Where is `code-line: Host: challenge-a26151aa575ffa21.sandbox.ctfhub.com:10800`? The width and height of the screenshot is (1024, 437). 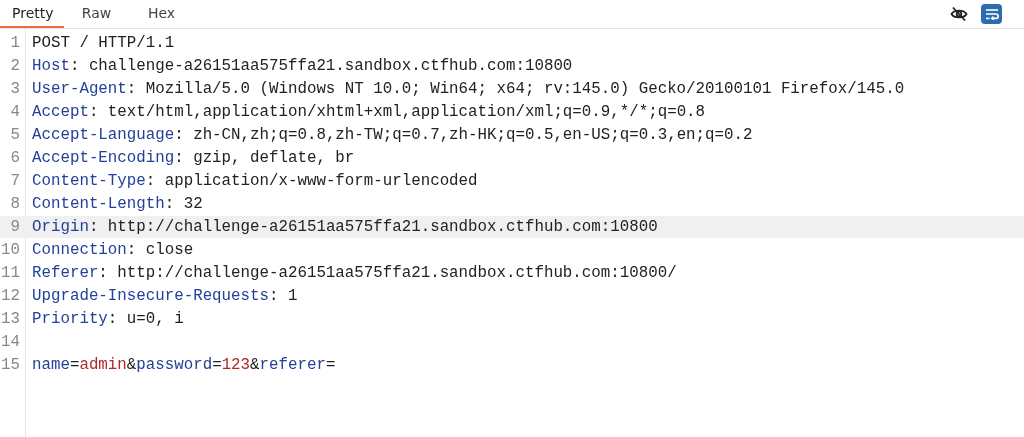
code-line: Host: challenge-a26151aa575ffa21.sandbox.ctfhub.com:10800 is located at coordinates (302, 66).